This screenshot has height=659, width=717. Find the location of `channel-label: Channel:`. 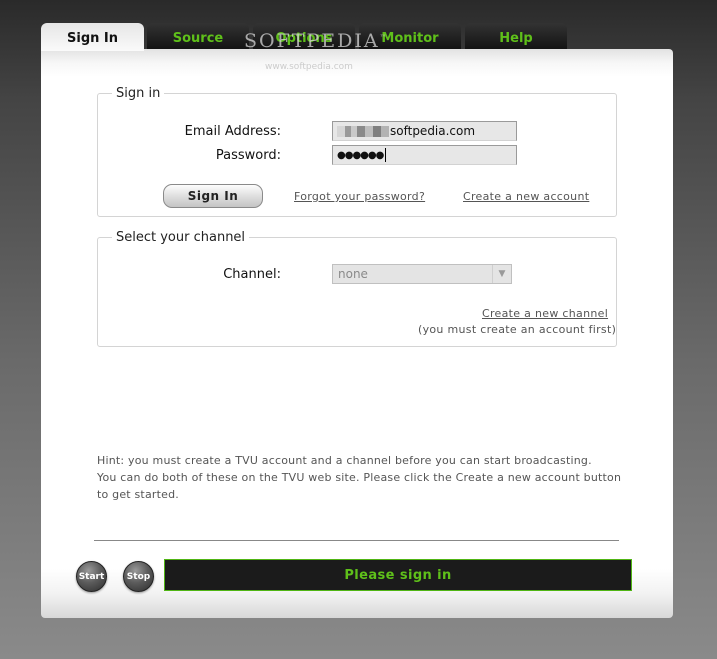

channel-label: Channel: is located at coordinates (252, 274).